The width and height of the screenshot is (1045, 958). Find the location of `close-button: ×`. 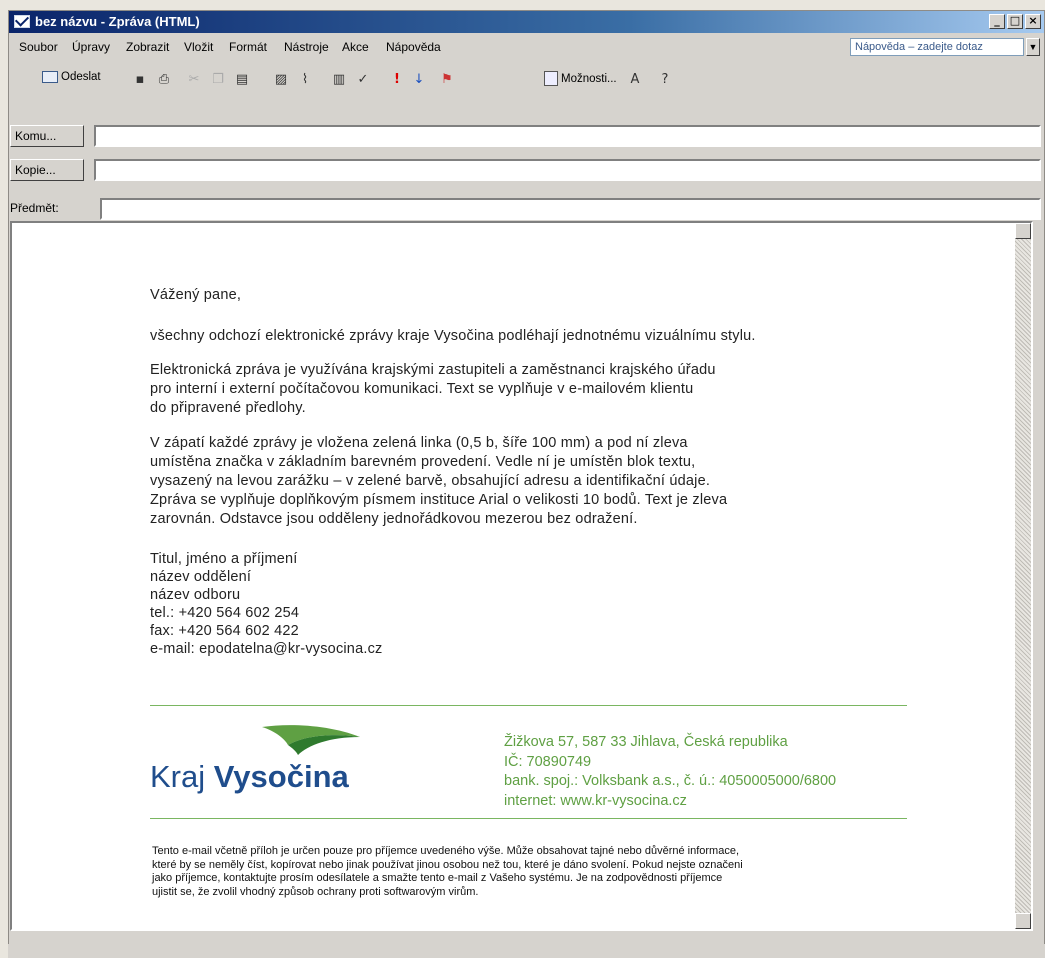

close-button: × is located at coordinates (1033, 21).